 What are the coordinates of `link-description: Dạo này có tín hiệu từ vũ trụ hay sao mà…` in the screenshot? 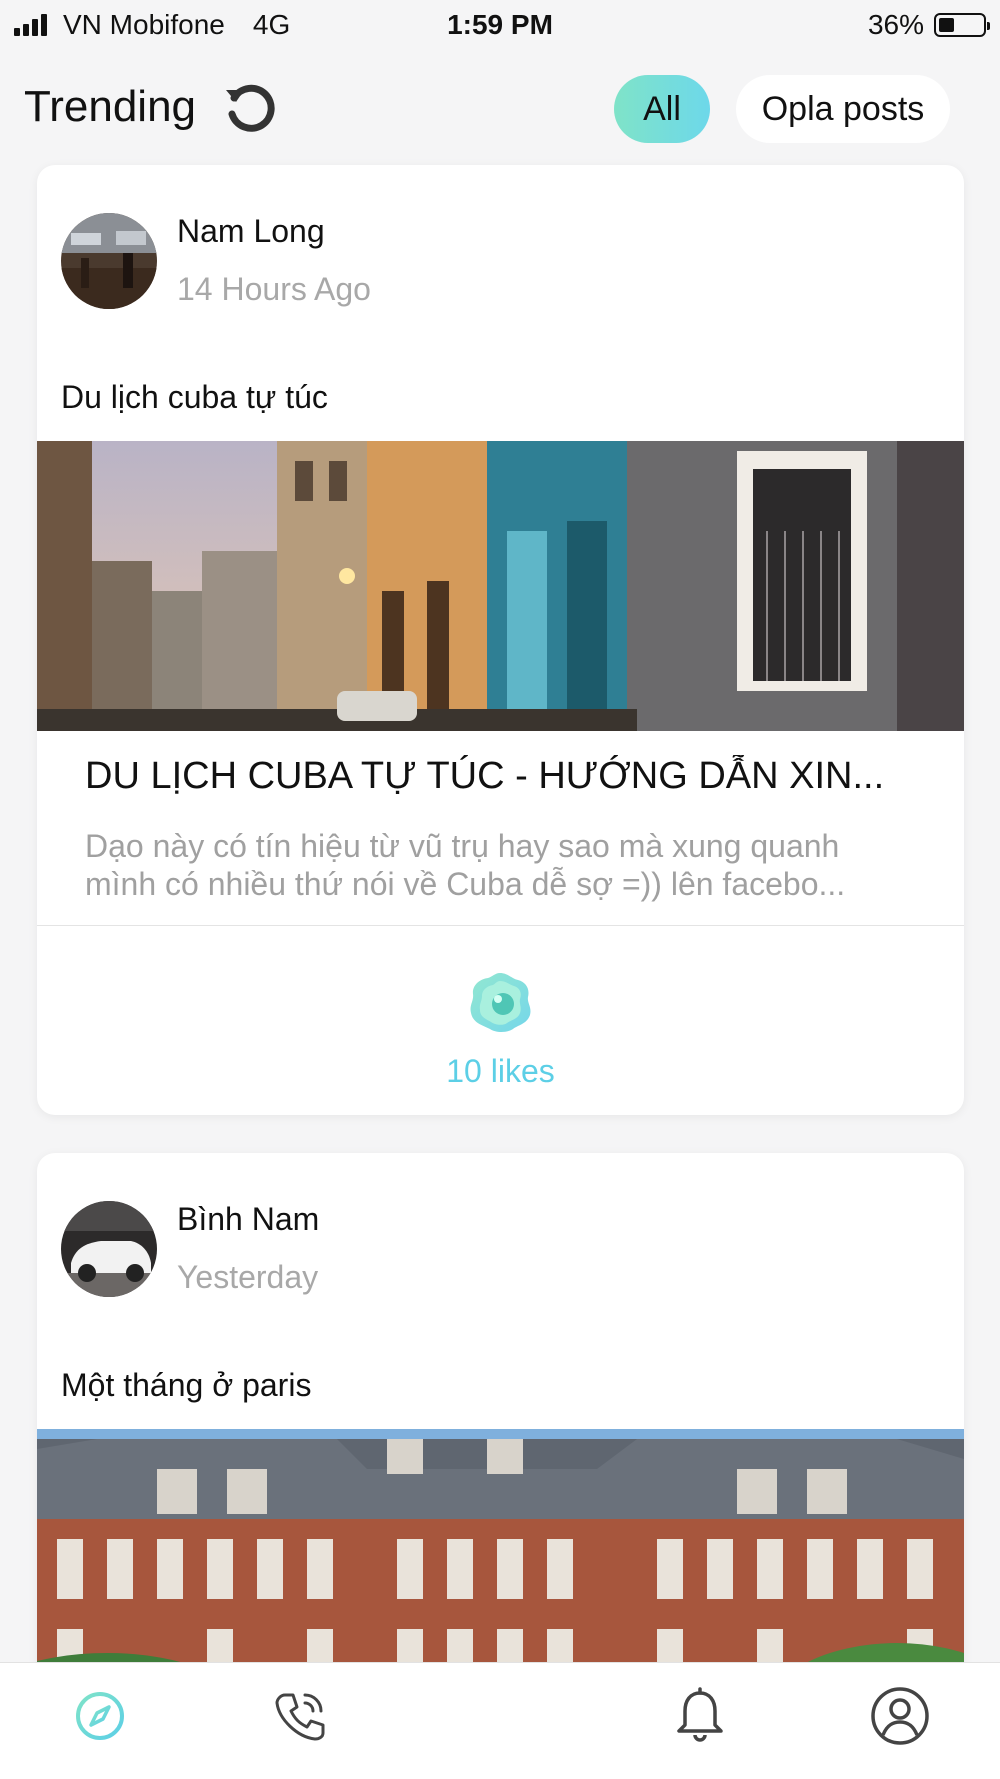 It's located at (465, 865).